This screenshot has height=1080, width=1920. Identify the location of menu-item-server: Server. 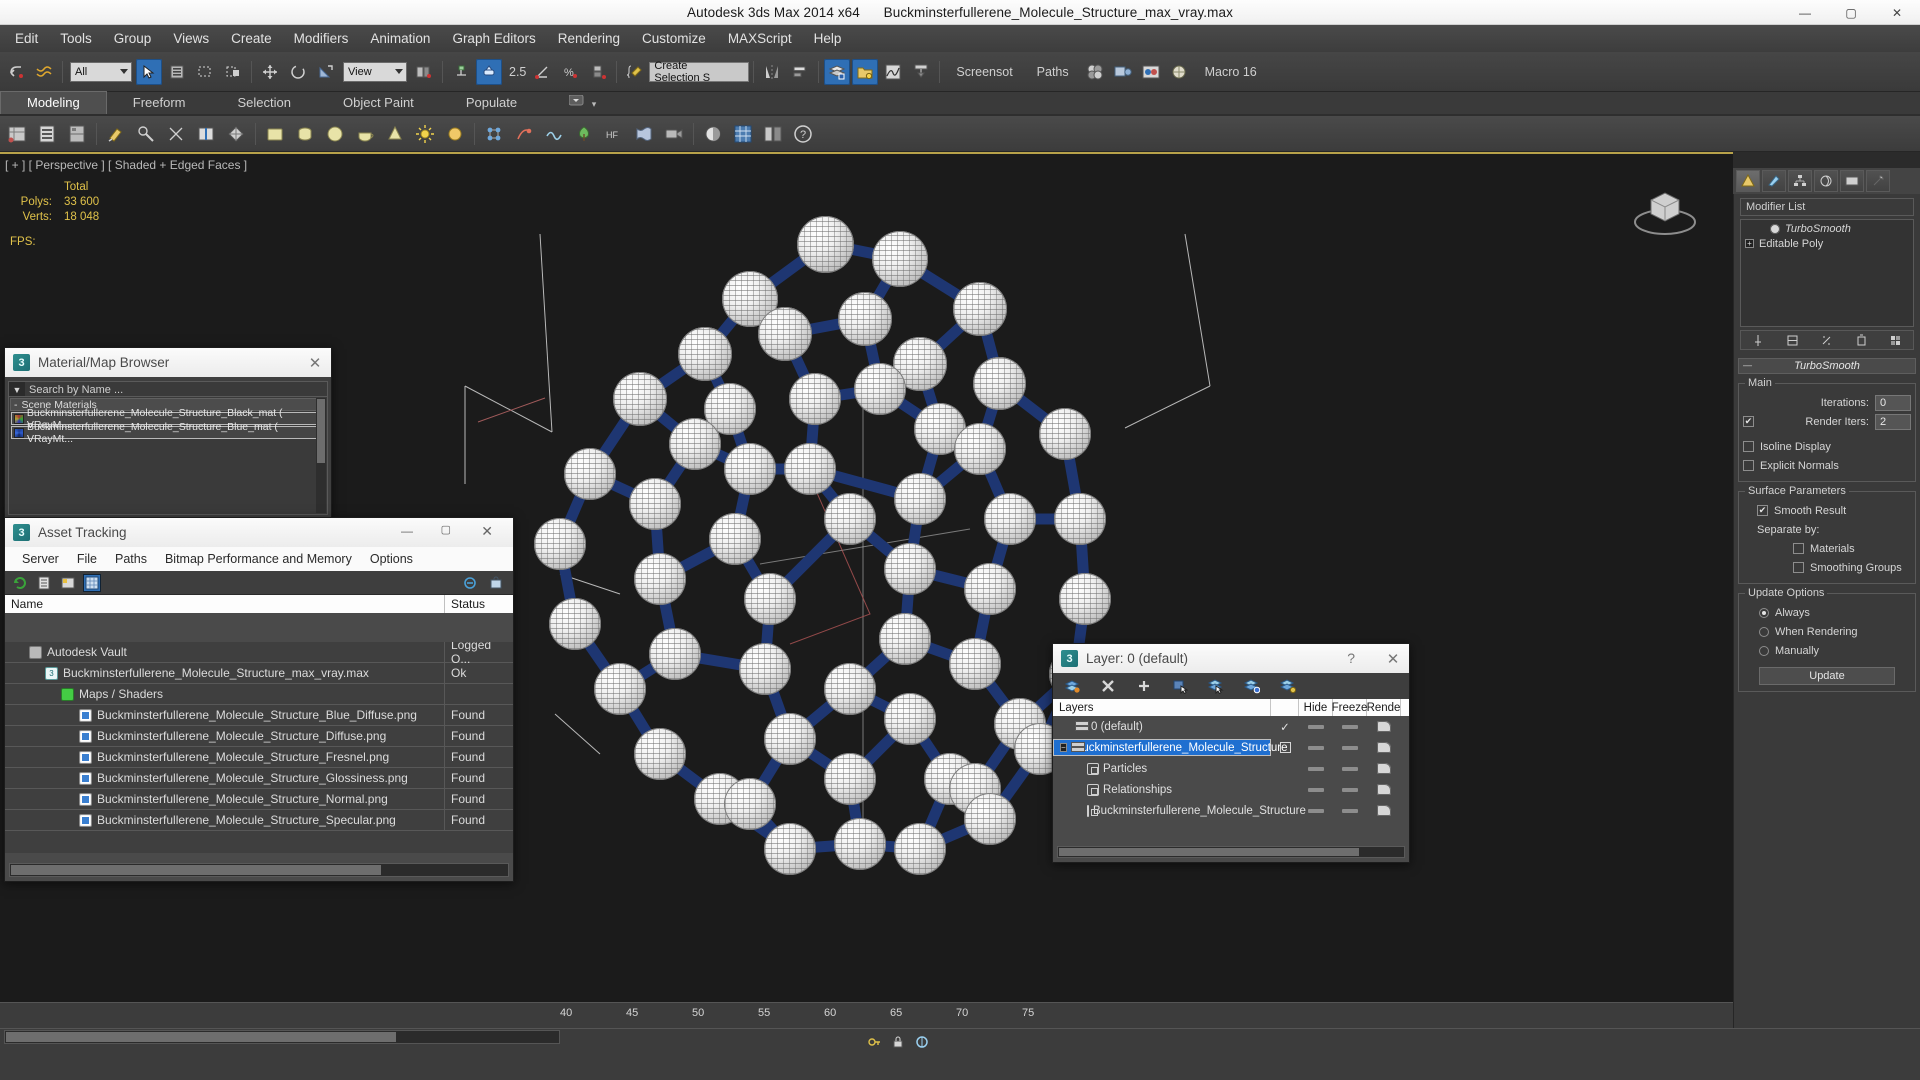
(40, 559).